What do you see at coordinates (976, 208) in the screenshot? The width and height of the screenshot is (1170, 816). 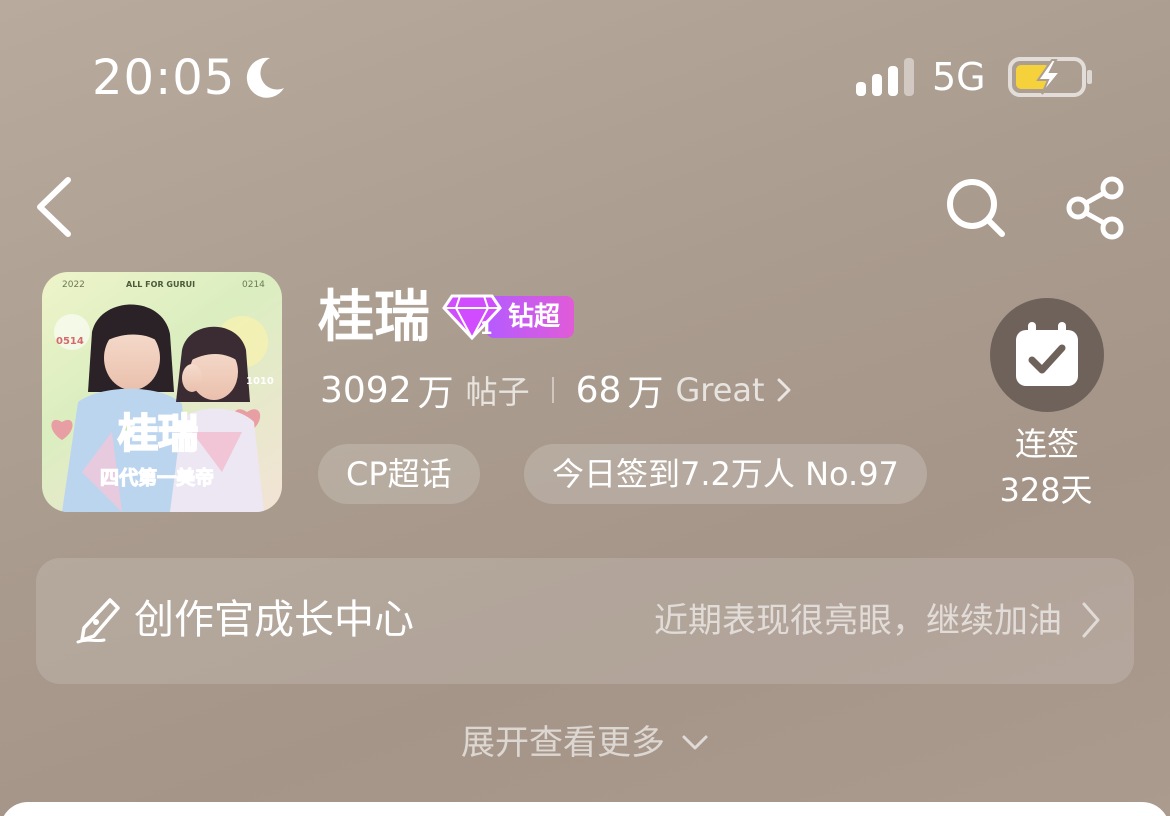 I see `search-icon` at bounding box center [976, 208].